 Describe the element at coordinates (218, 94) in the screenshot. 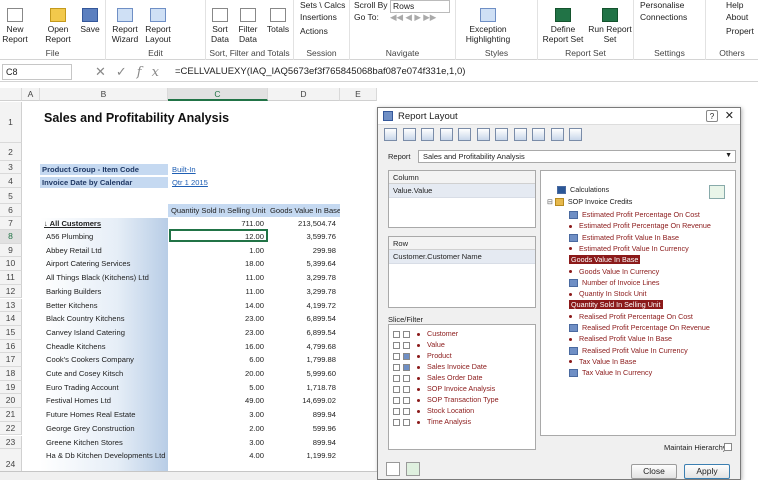

I see `col-header-c: C` at that location.